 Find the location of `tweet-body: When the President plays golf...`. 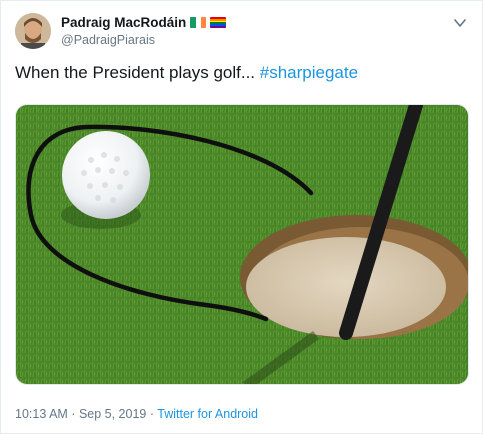

tweet-body: When the President plays golf... is located at coordinates (137, 72).